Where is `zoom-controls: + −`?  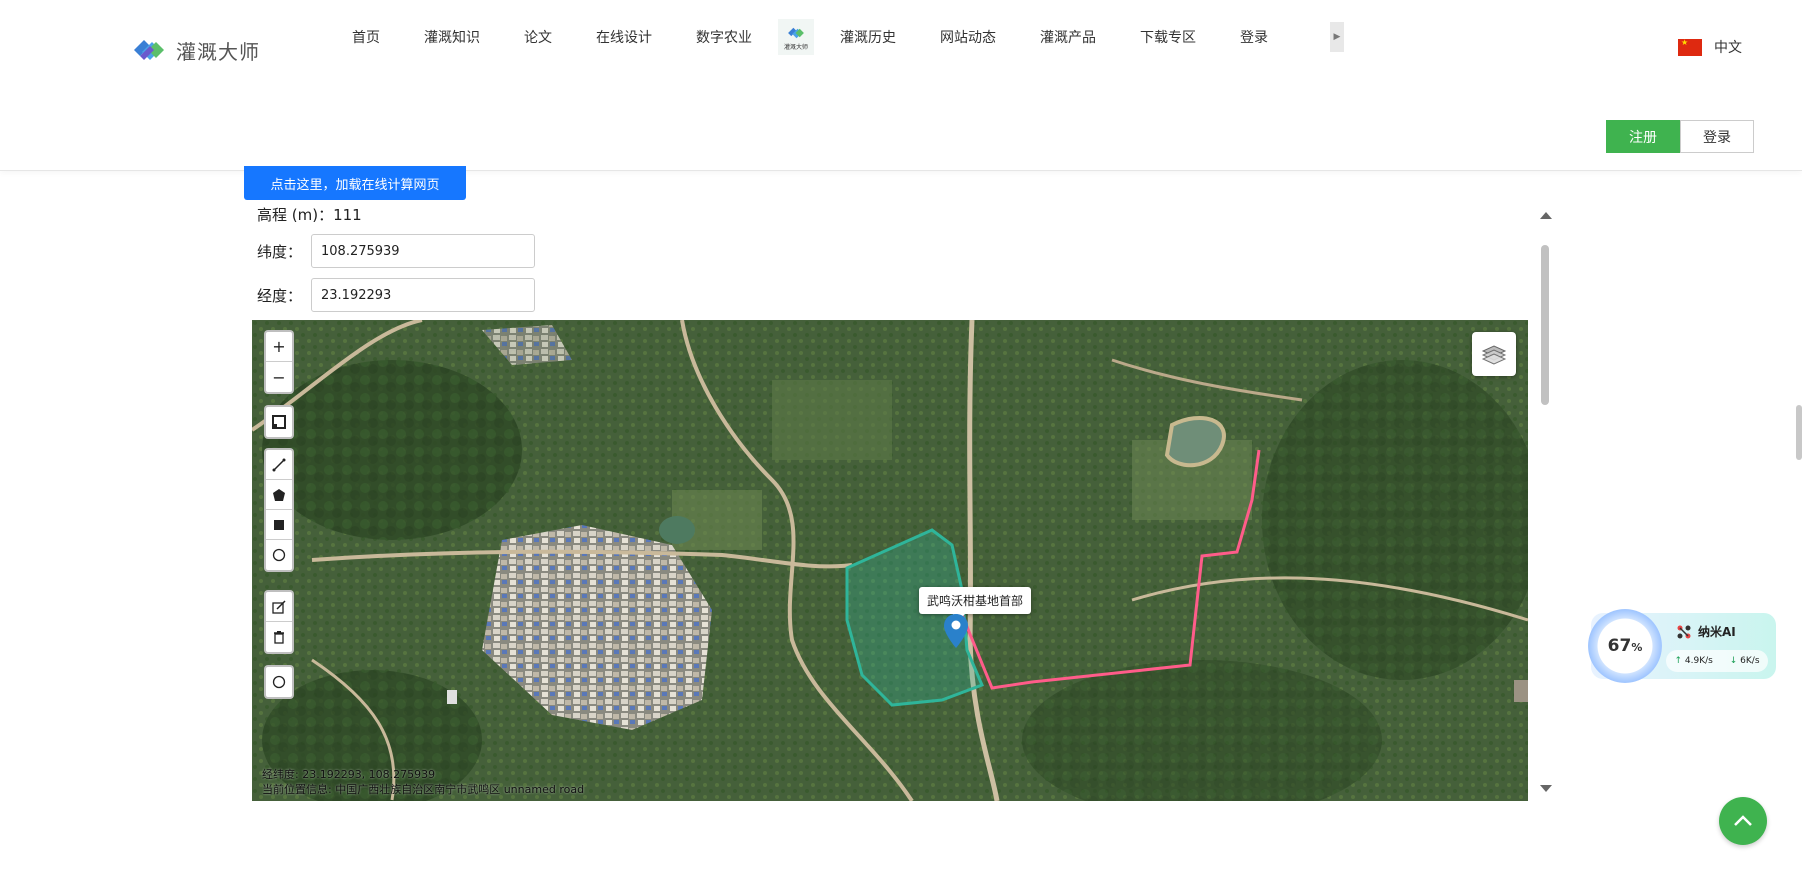
zoom-controls: + − is located at coordinates (279, 362).